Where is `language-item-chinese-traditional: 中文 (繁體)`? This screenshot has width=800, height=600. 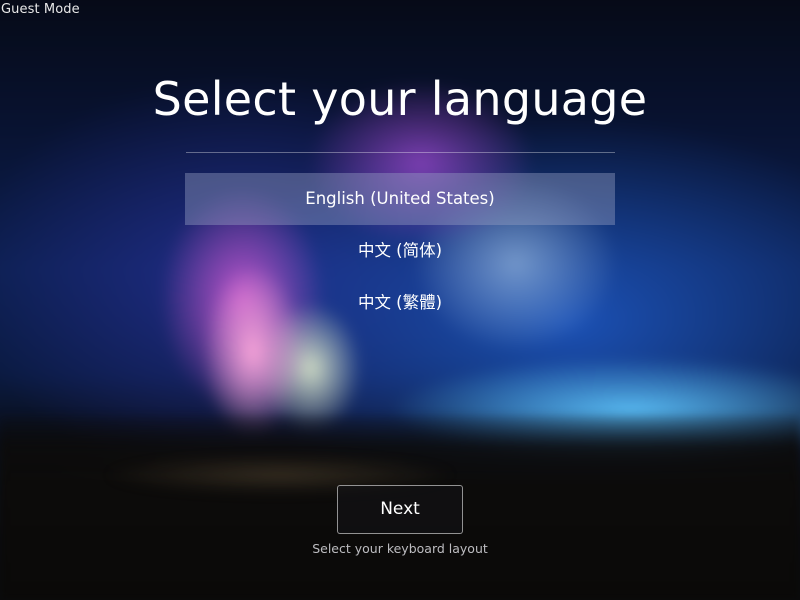 language-item-chinese-traditional: 中文 (繁體) is located at coordinates (400, 303).